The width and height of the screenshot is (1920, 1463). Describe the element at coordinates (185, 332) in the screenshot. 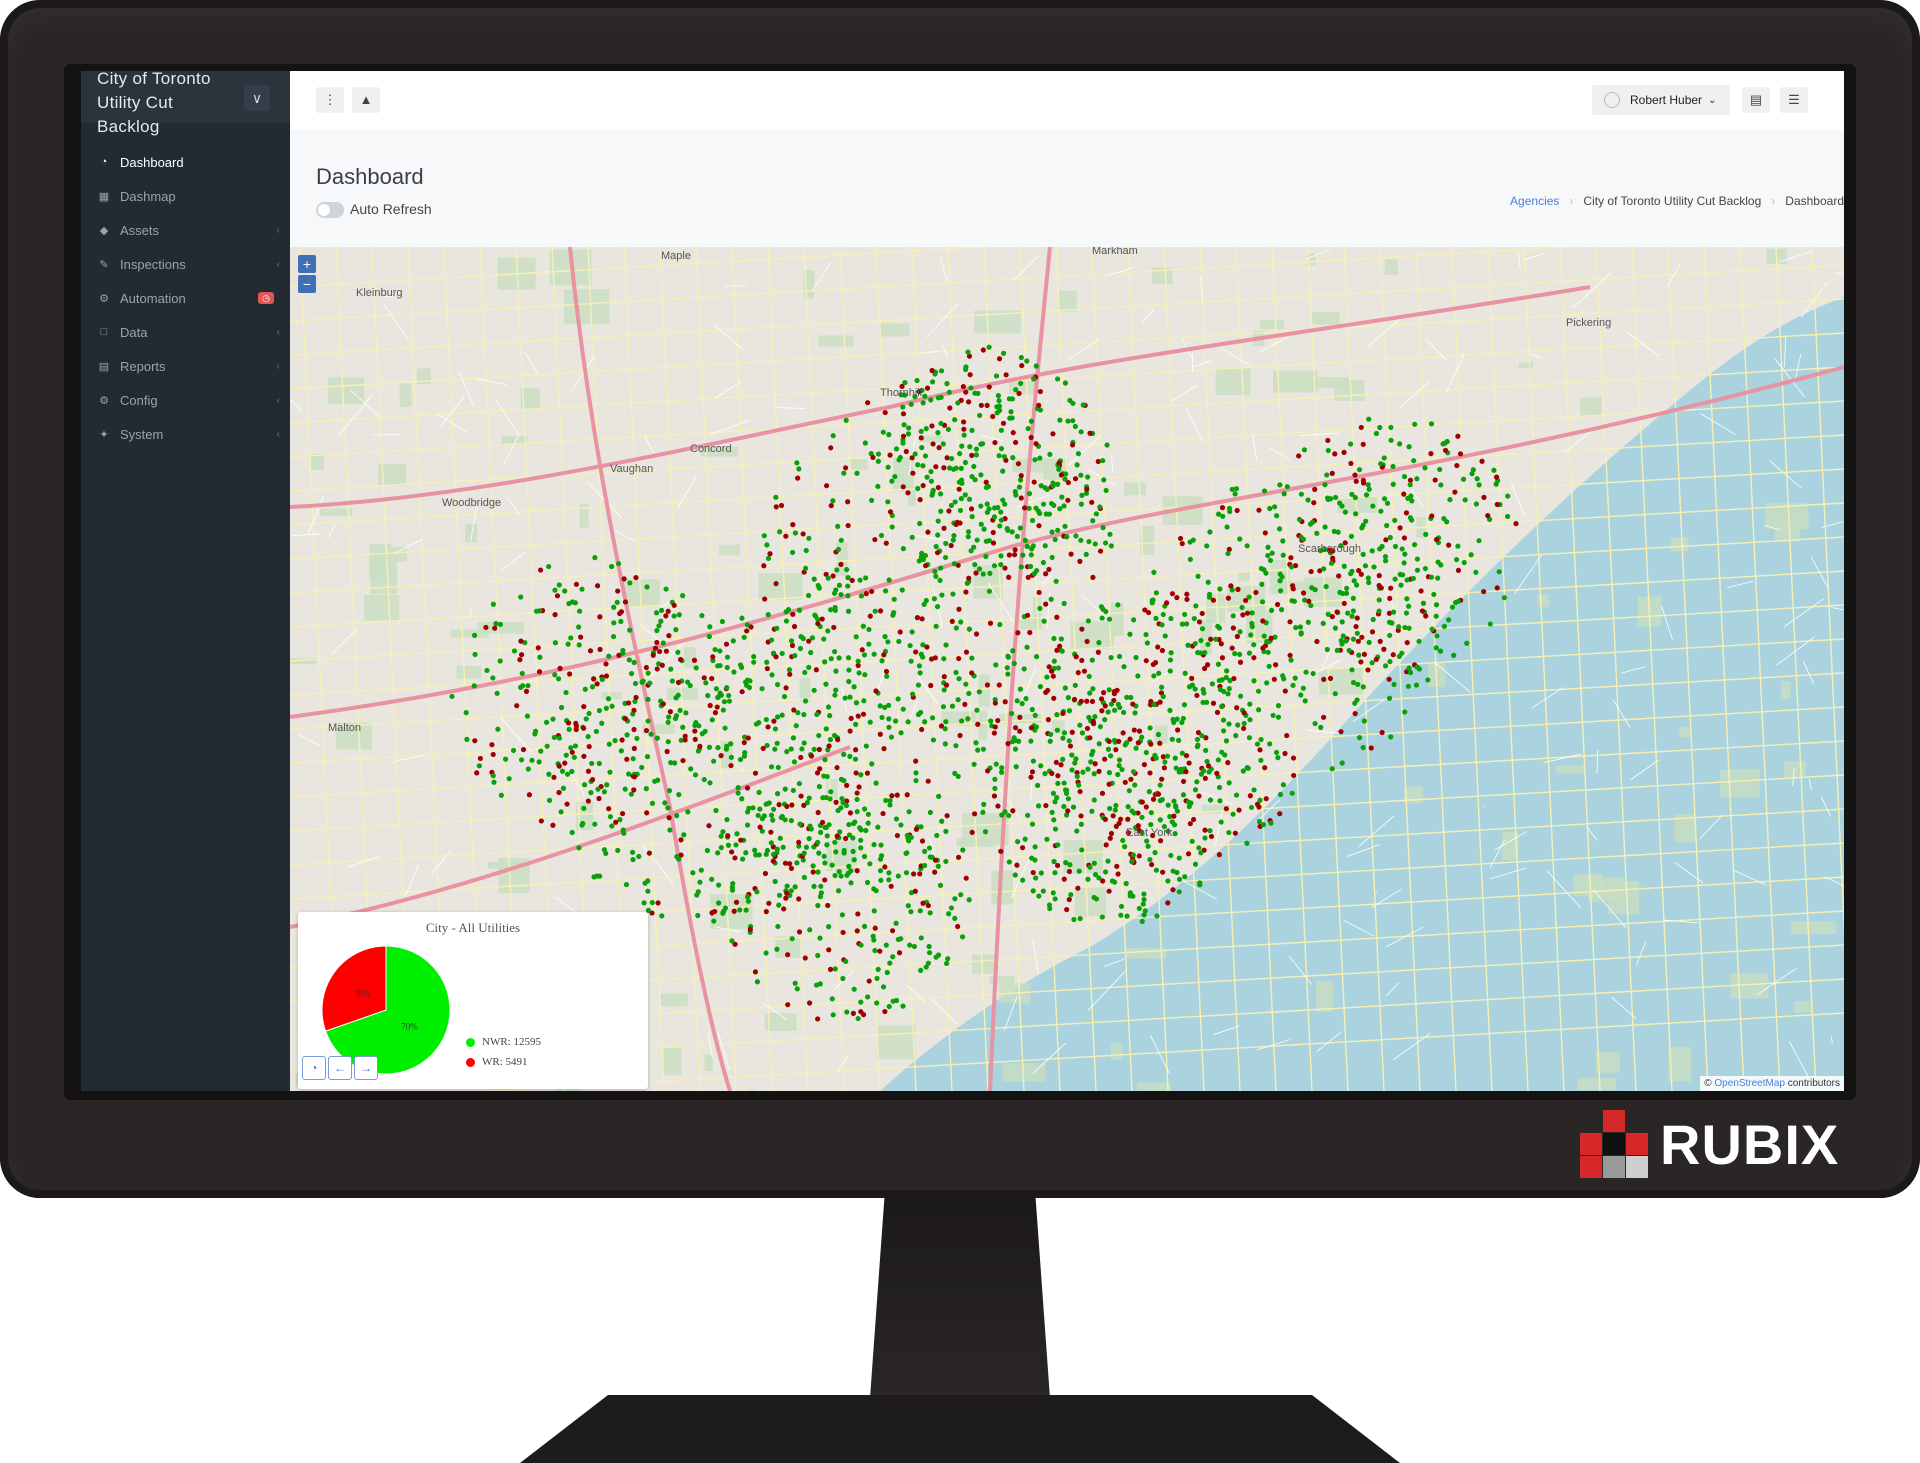

I see `sidebar-item-data: □ Data ‹` at that location.